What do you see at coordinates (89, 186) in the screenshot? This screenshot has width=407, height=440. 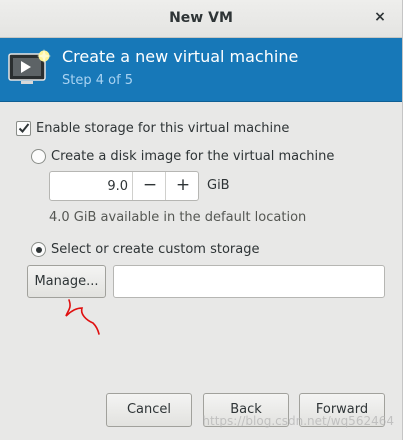 I see `disk-size-value: 9.0` at bounding box center [89, 186].